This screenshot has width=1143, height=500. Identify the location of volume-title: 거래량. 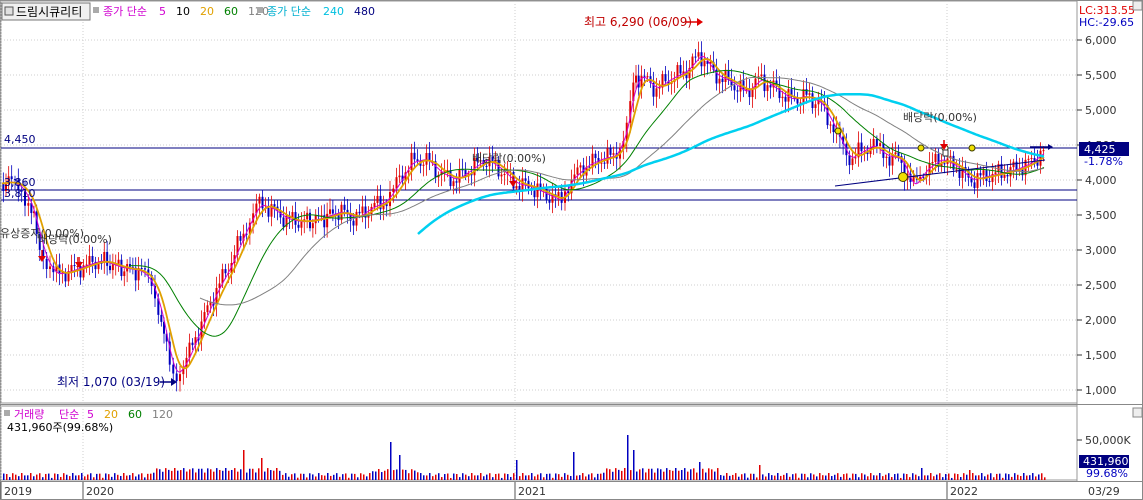
(29, 414).